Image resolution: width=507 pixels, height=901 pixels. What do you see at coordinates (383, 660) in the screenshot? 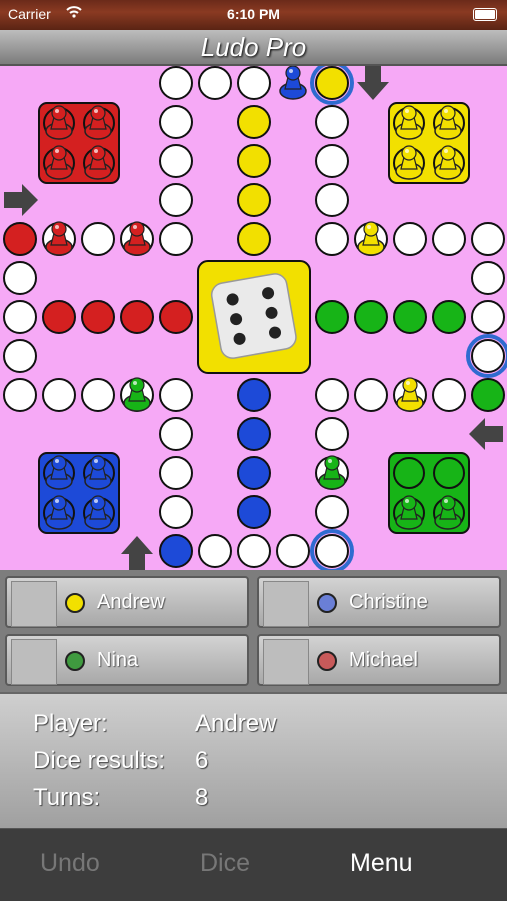
I see `player-name: Michael` at bounding box center [383, 660].